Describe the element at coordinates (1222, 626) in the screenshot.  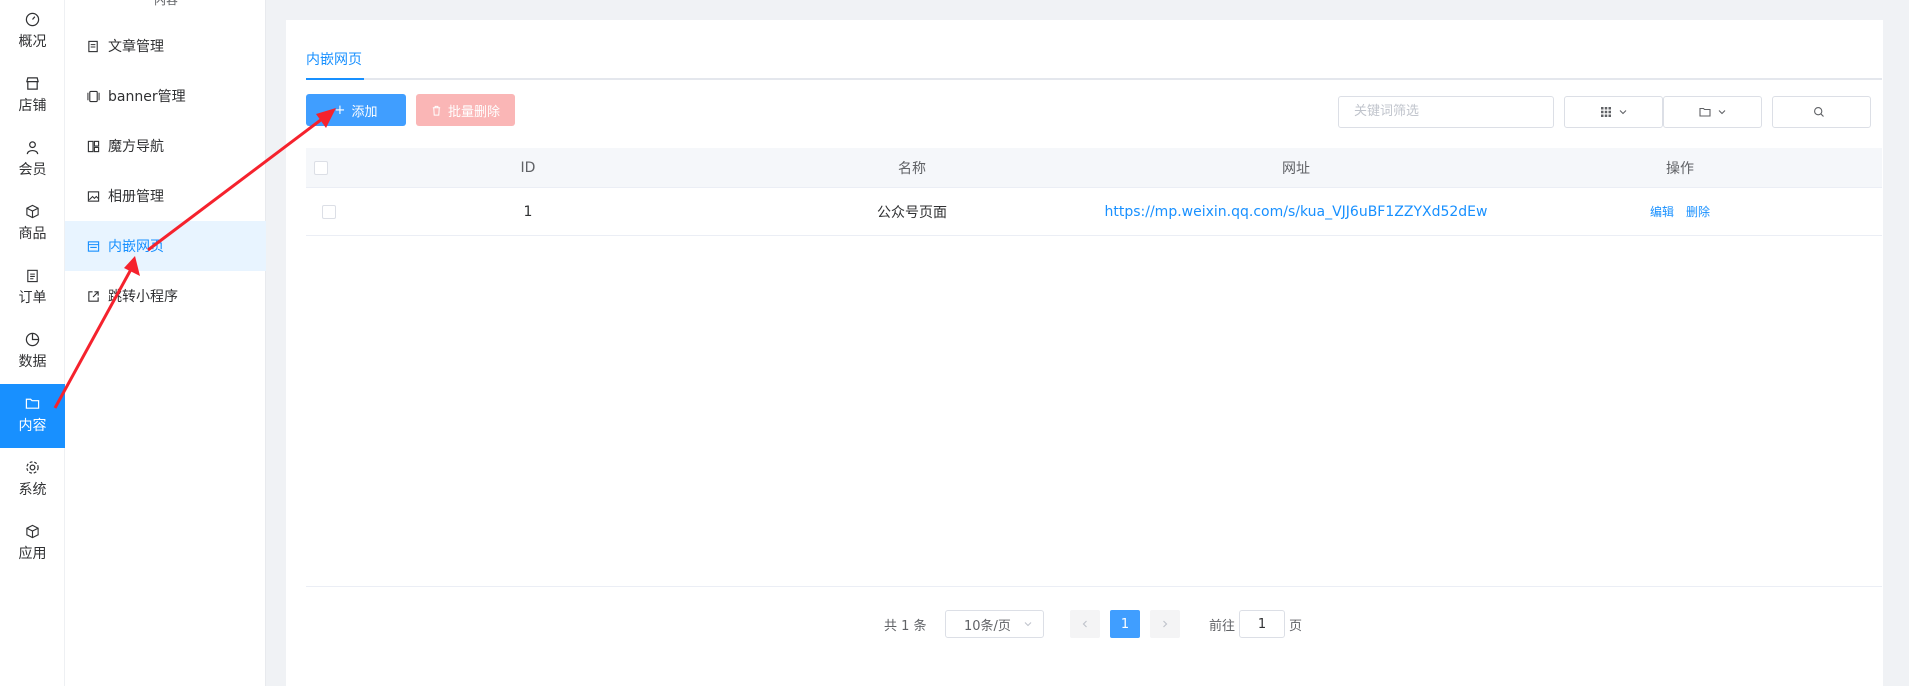
I see `goto-label: 前往` at that location.